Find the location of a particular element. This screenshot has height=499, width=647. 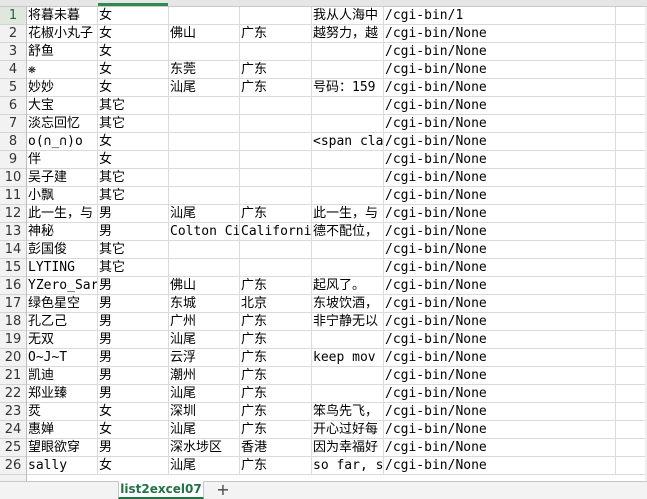

row-header: 2 is located at coordinates (13, 34).